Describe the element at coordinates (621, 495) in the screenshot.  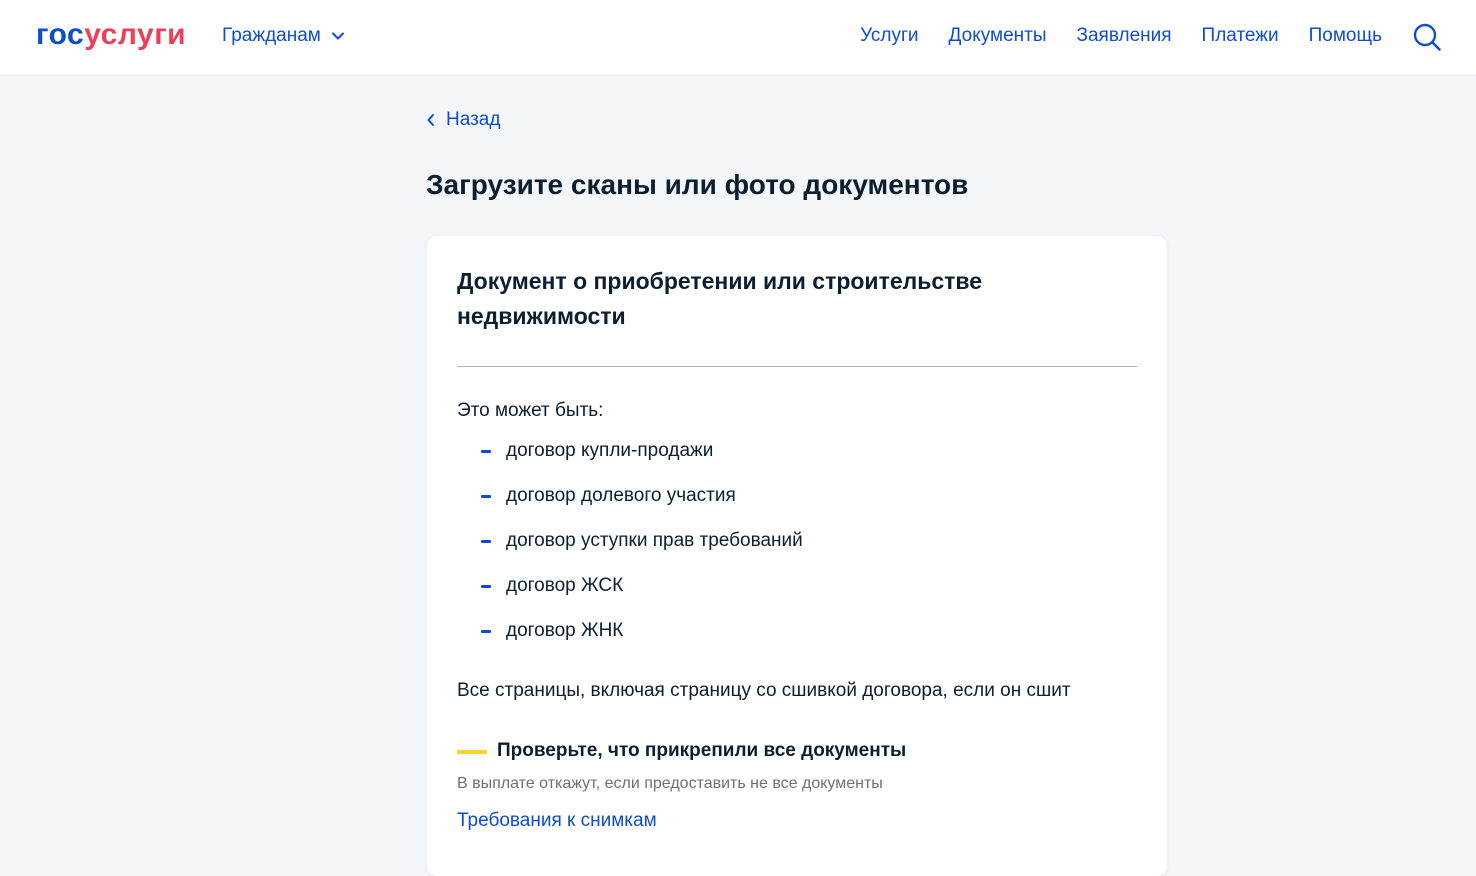
I see `list-item-text: договор долевого участия` at that location.